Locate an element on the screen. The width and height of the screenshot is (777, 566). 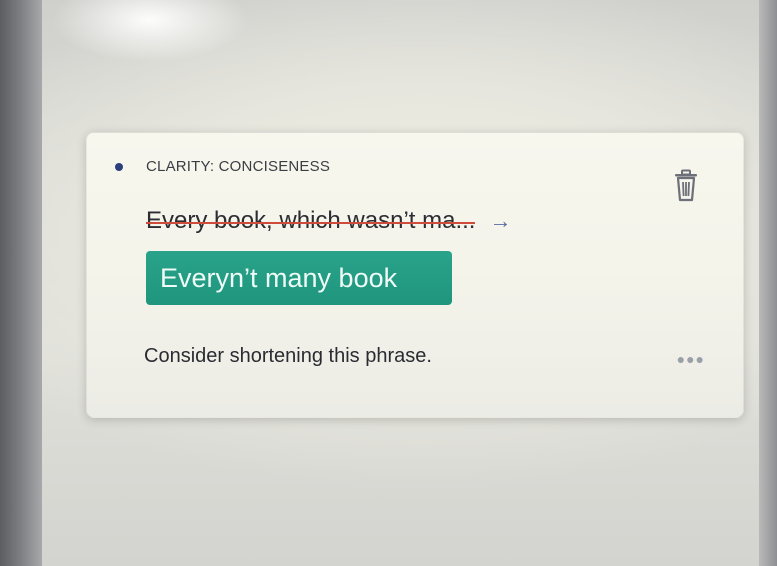
screen-bezel-right is located at coordinates (768, 283).